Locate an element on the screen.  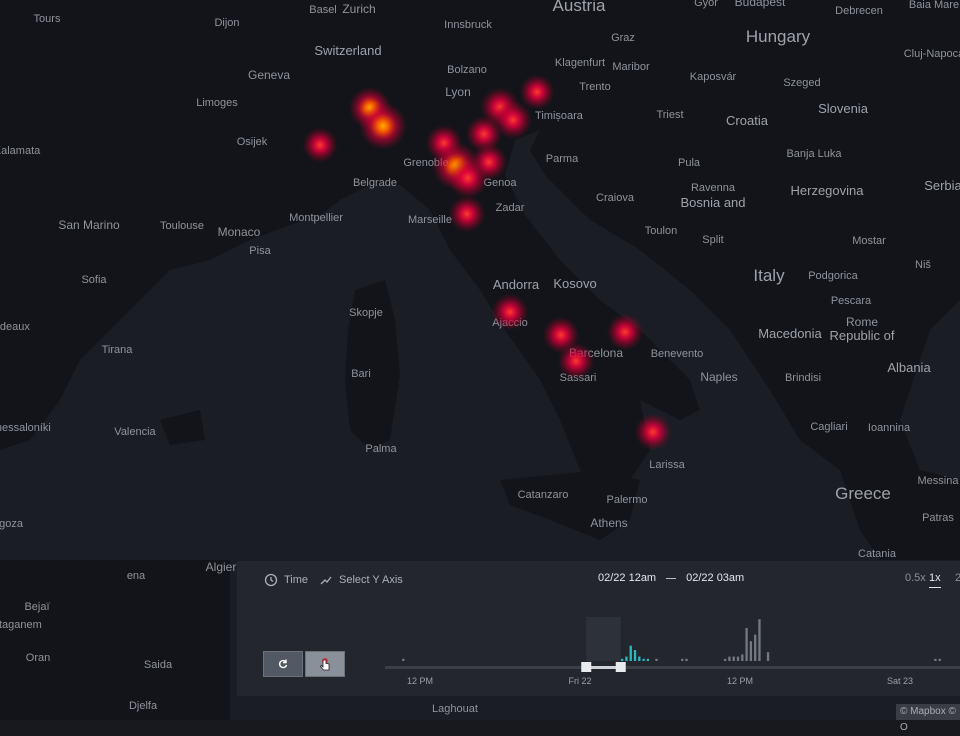
clock-icon is located at coordinates (271, 580).